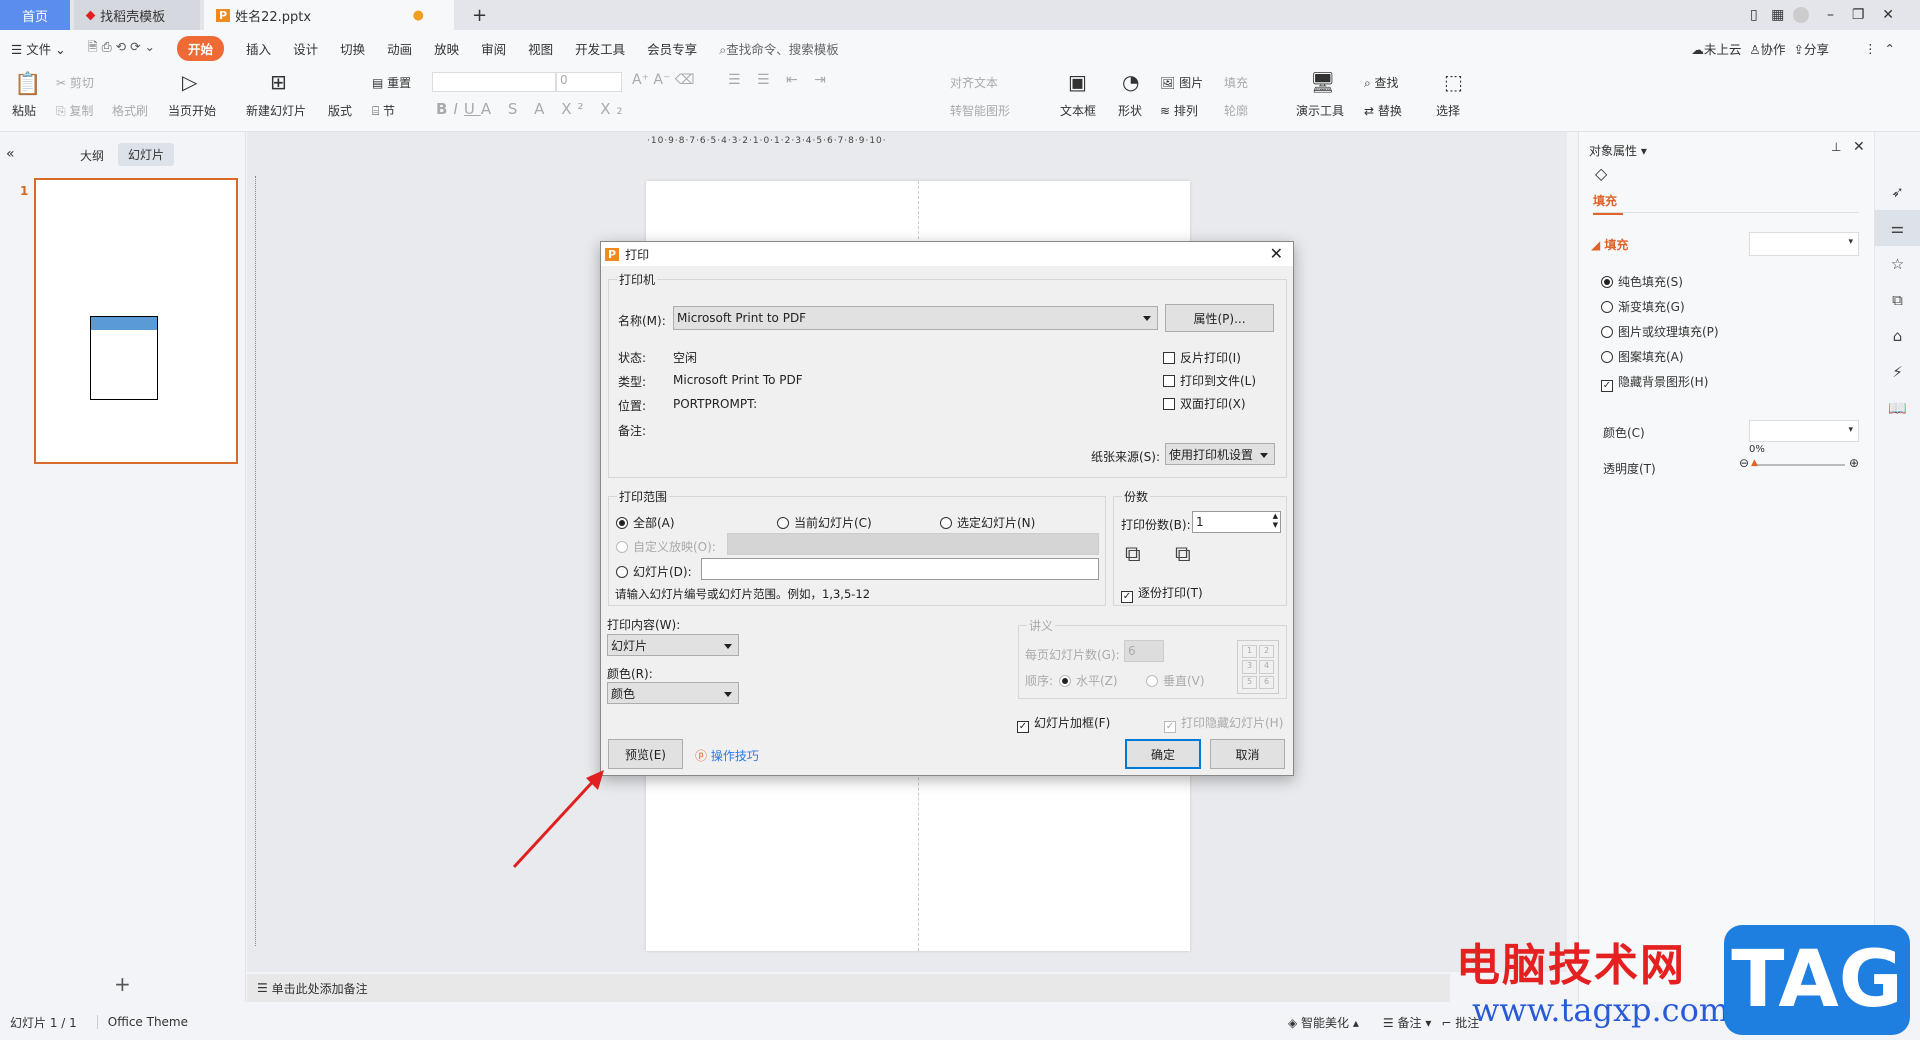 The width and height of the screenshot is (1920, 1040). Describe the element at coordinates (1888, 15) in the screenshot. I see `close-icon: ✕` at that location.